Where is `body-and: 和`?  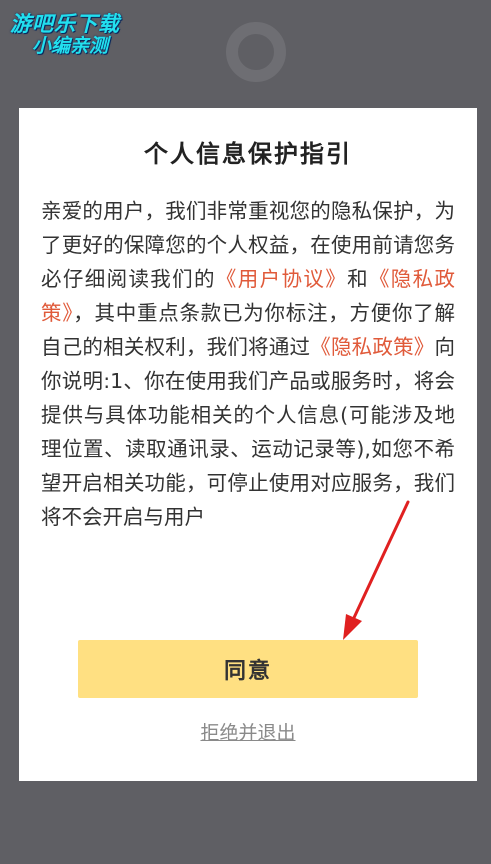 body-and: 和 is located at coordinates (358, 279).